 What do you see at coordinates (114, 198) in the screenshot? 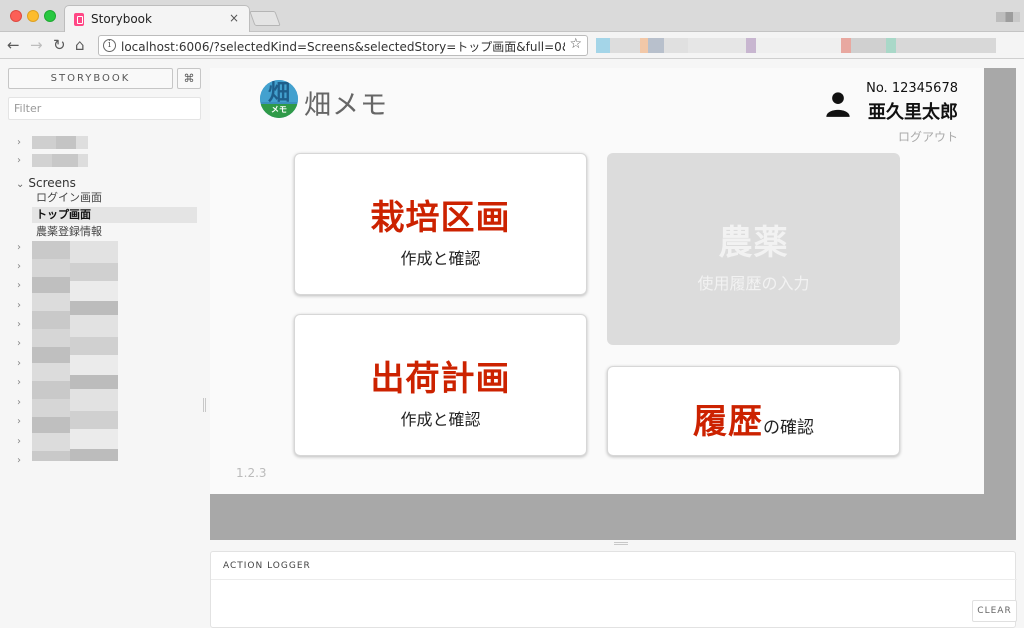
I see `story-login-screen: ログイン画面` at bounding box center [114, 198].